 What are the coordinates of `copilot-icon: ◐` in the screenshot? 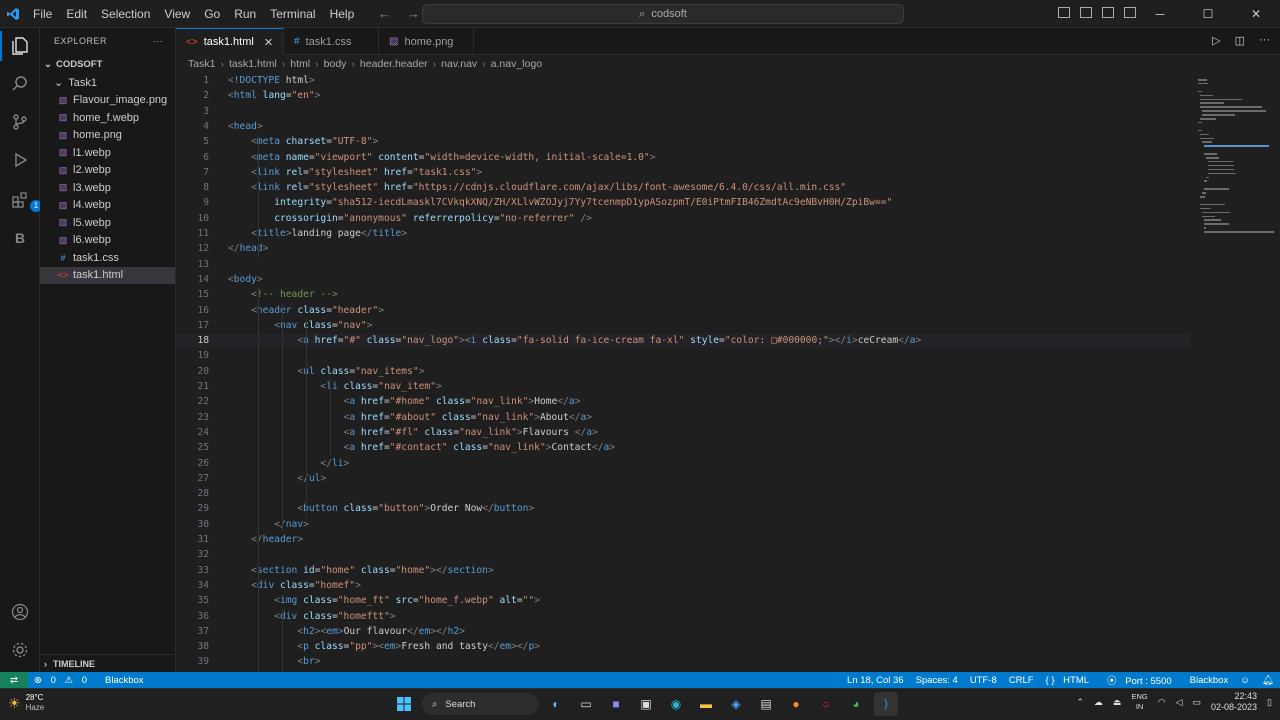 It's located at (556, 704).